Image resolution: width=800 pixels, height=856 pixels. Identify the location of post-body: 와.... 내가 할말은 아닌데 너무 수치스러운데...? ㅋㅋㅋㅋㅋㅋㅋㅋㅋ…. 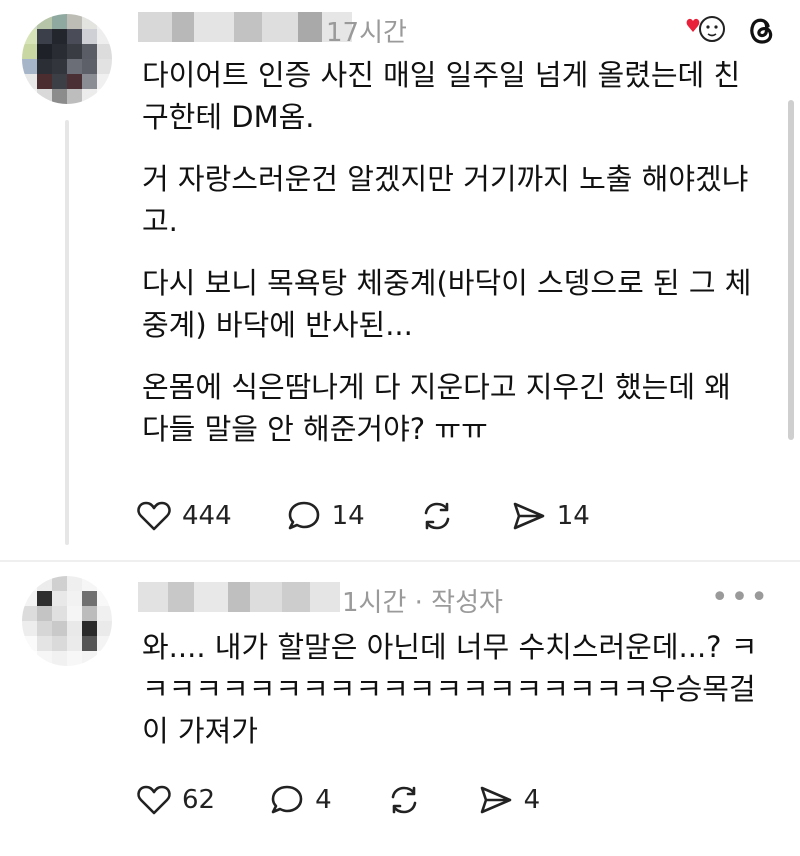
(452, 699).